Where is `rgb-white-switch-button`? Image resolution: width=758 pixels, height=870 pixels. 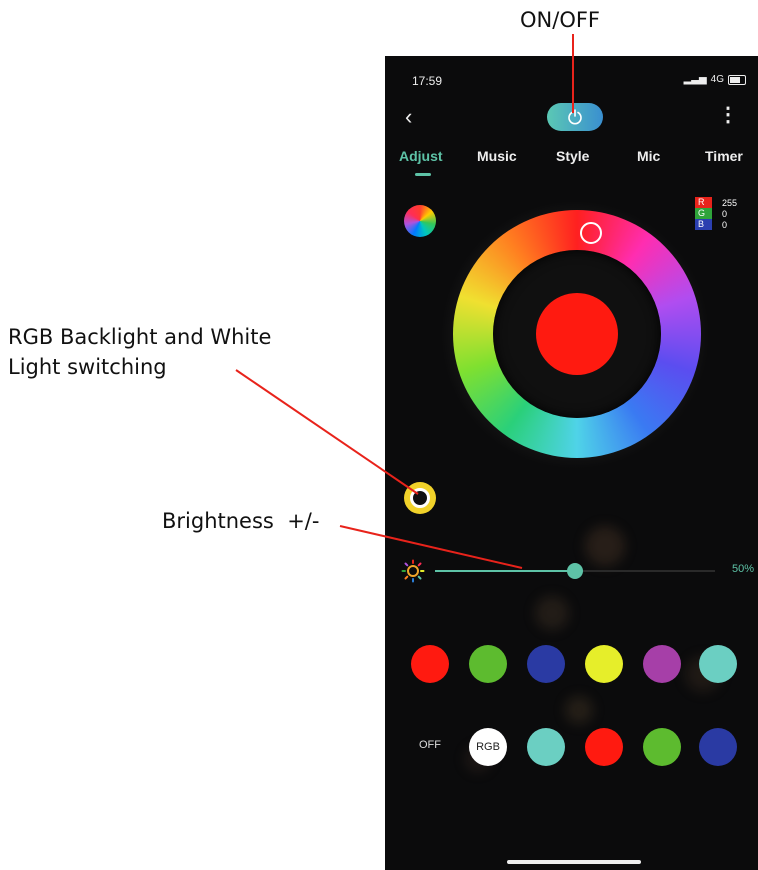 rgb-white-switch-button is located at coordinates (420, 498).